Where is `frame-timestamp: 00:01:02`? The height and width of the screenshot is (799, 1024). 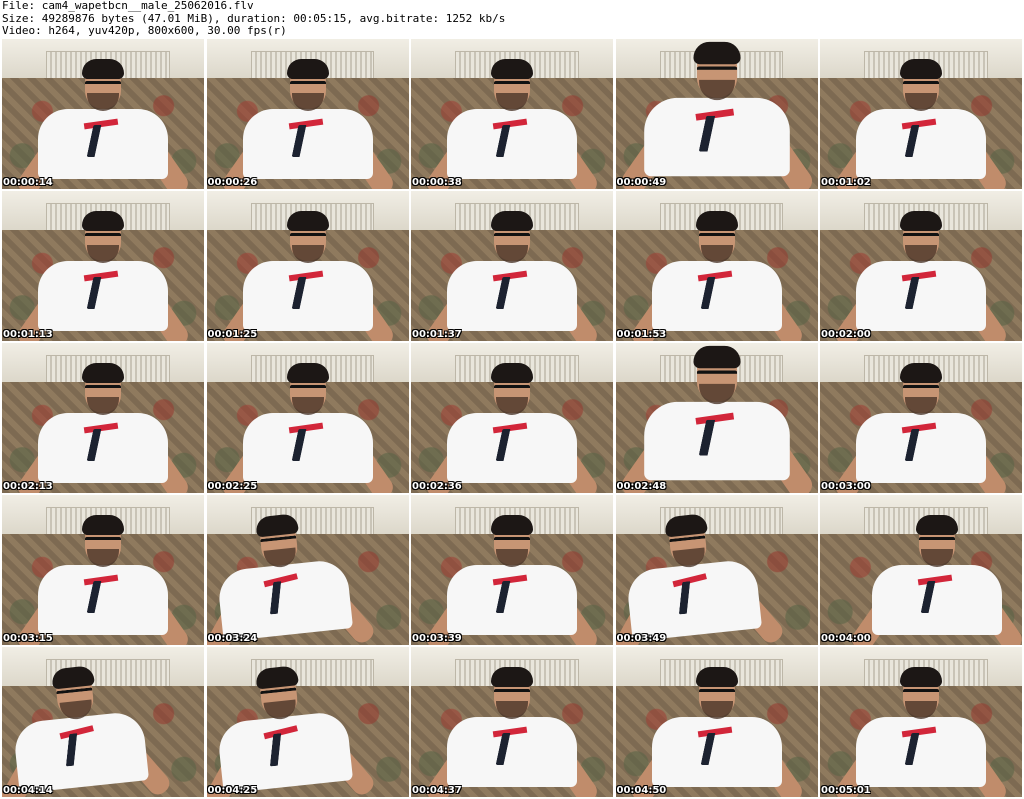
frame-timestamp: 00:01:02 is located at coordinates (846, 182).